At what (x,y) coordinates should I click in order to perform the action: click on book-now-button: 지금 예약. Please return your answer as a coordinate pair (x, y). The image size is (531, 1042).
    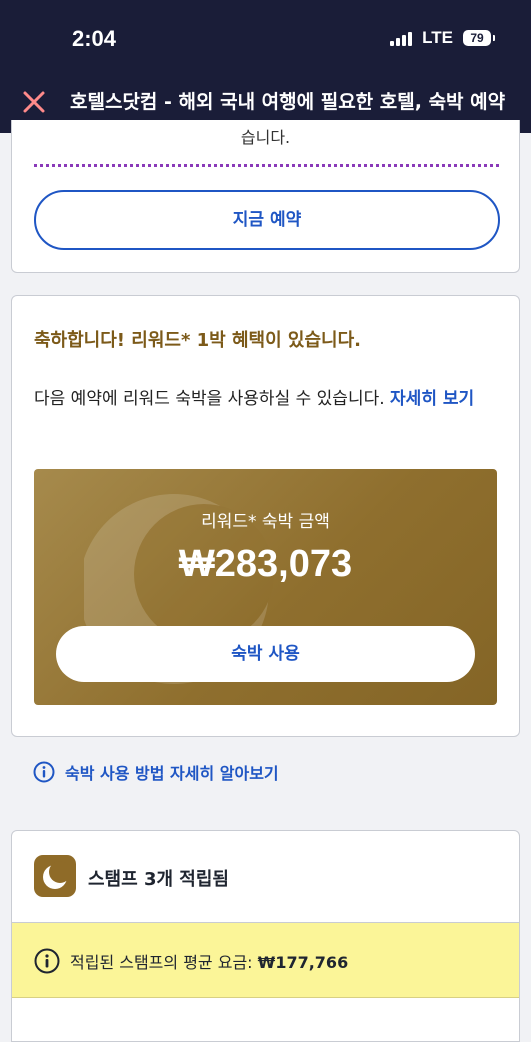
    Looking at the image, I should click on (267, 220).